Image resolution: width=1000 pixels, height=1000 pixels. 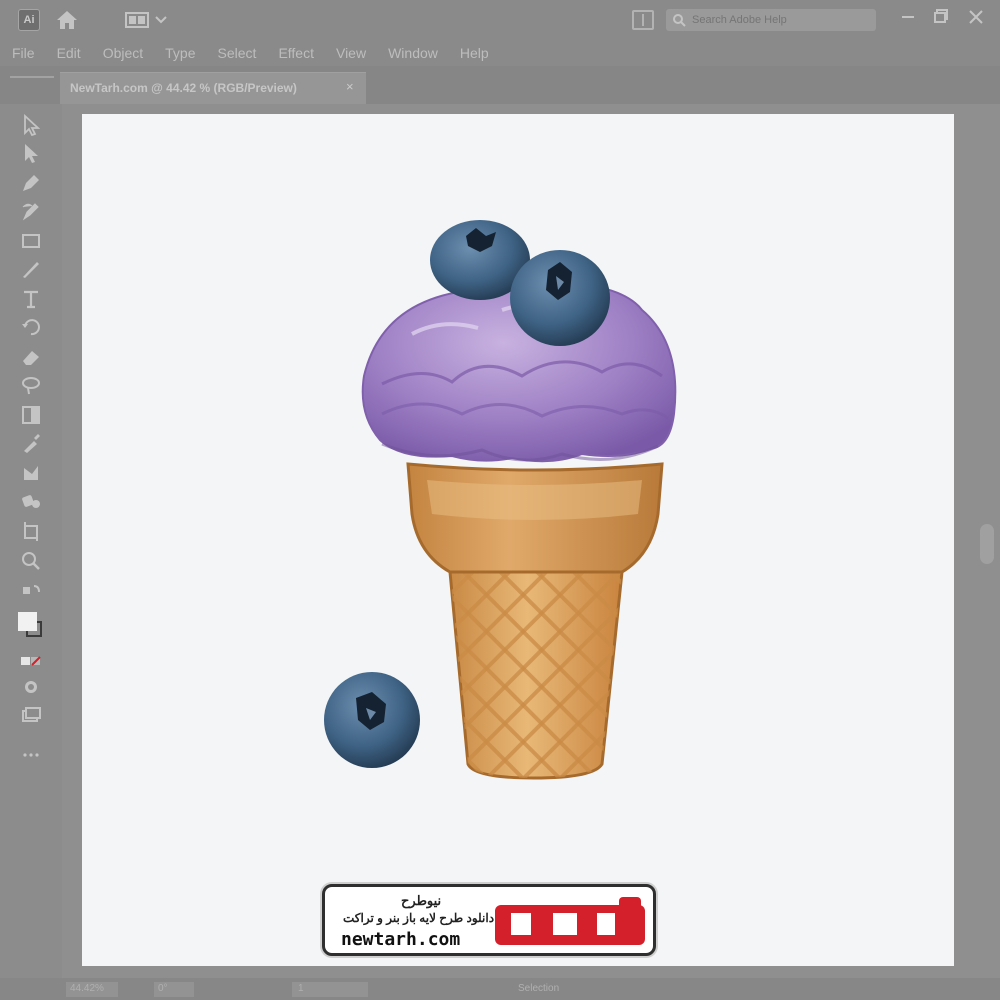 What do you see at coordinates (301, 988) in the screenshot?
I see `artboard-page-value: 1` at bounding box center [301, 988].